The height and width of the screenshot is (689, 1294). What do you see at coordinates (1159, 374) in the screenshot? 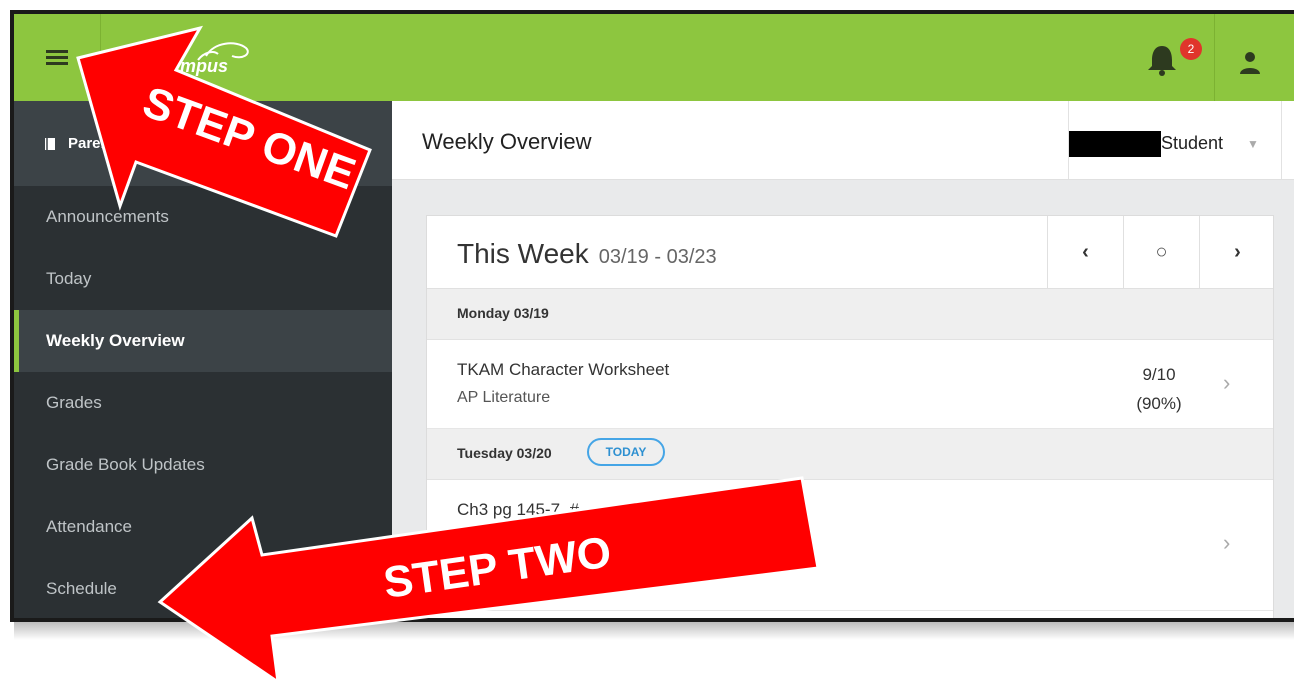
I see `score-value: 9/10` at bounding box center [1159, 374].